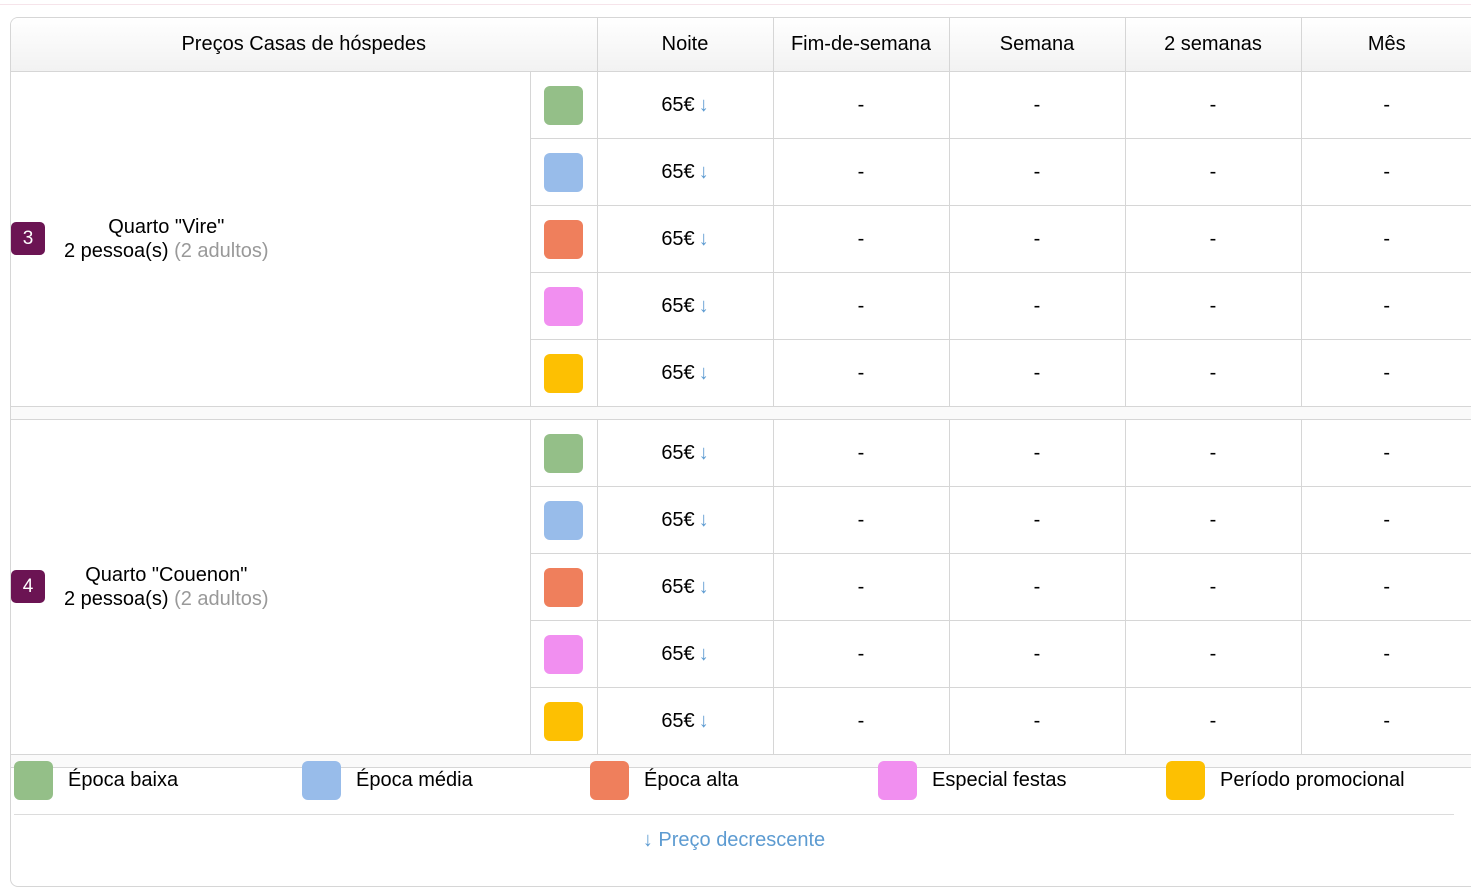  I want to click on column-header-two-weeks: 2 semanas, so click(1212, 45).